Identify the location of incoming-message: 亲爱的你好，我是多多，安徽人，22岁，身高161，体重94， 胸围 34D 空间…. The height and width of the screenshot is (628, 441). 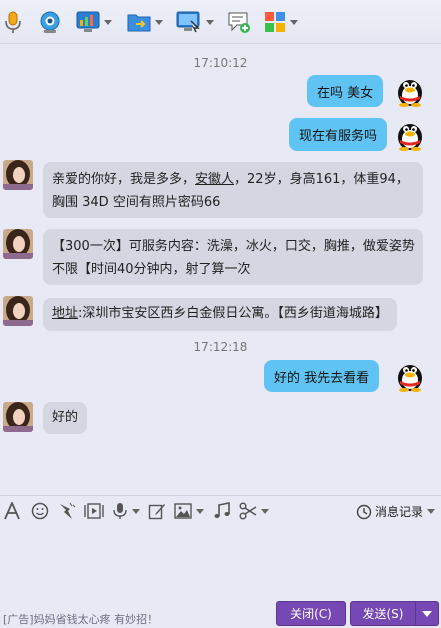
(233, 190).